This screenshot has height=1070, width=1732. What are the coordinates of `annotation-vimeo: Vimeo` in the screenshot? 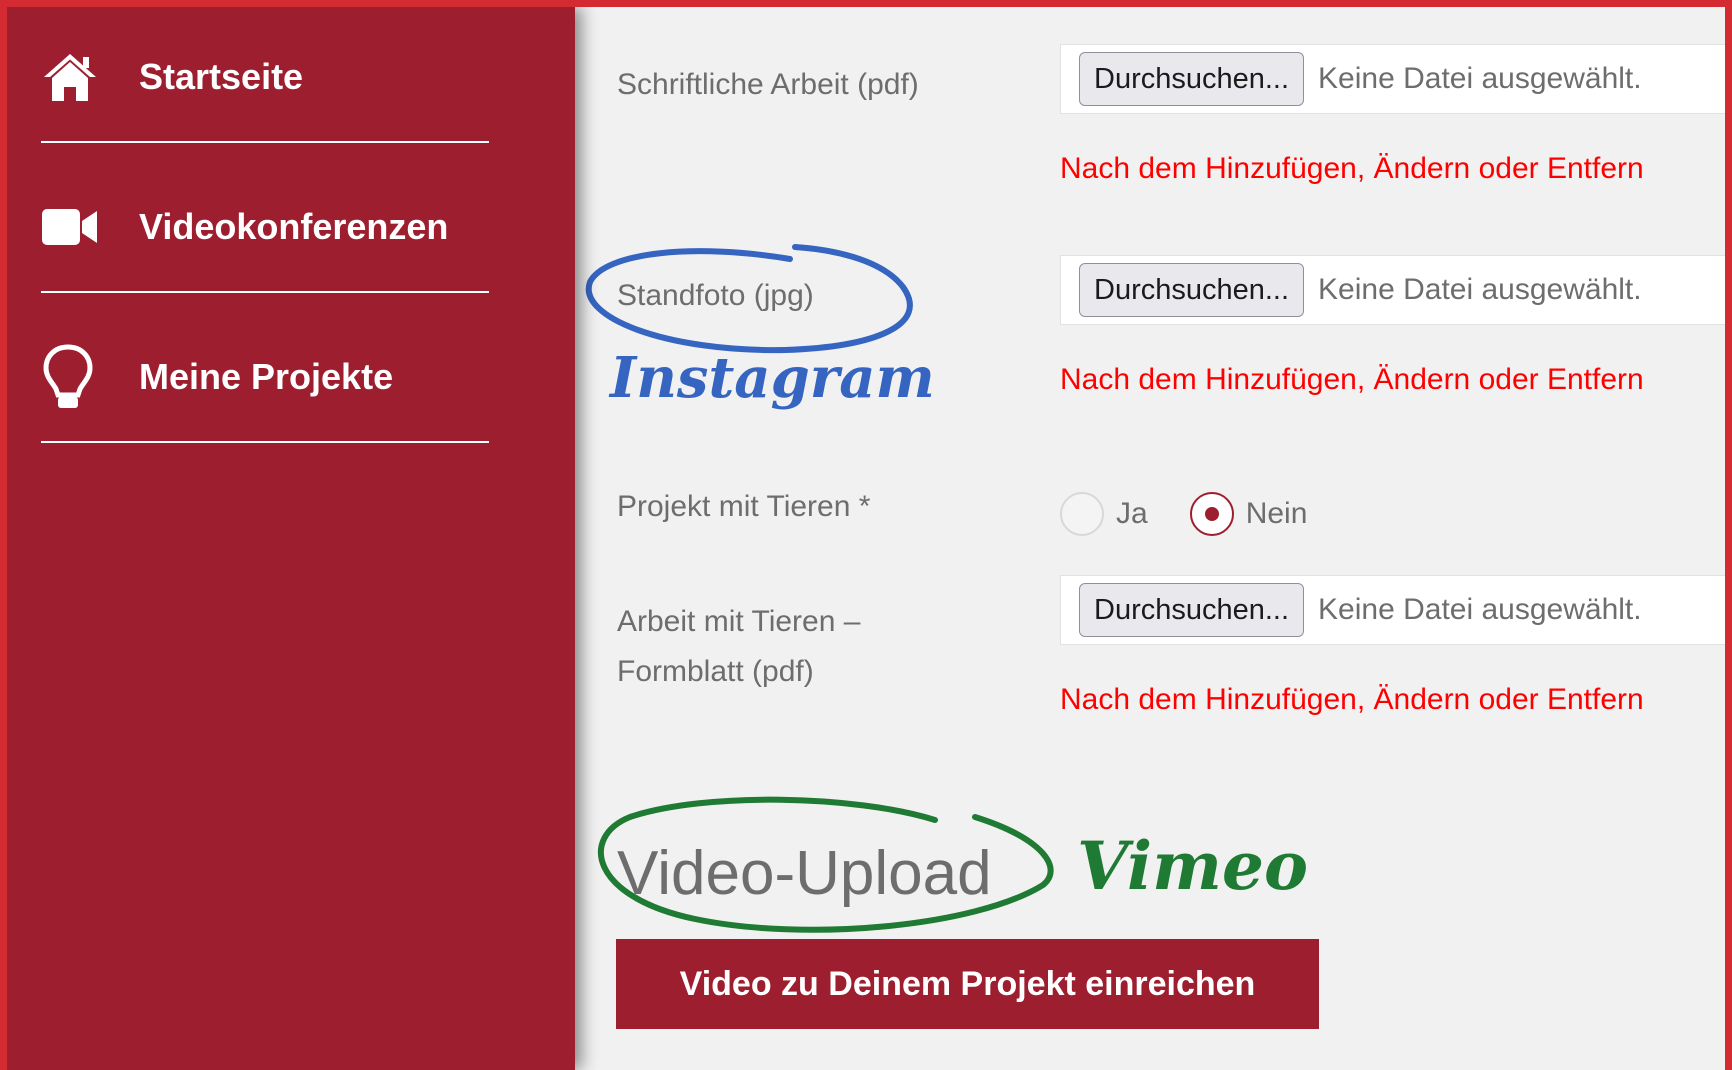 It's located at (1192, 866).